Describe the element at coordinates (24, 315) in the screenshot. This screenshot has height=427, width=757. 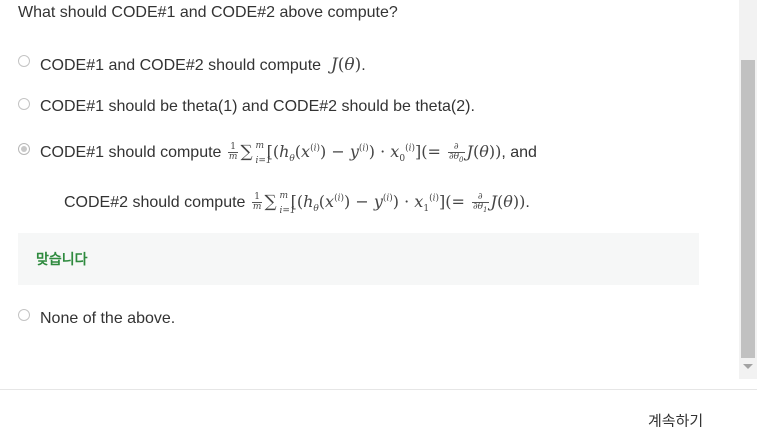
I see `option-4-radio` at that location.